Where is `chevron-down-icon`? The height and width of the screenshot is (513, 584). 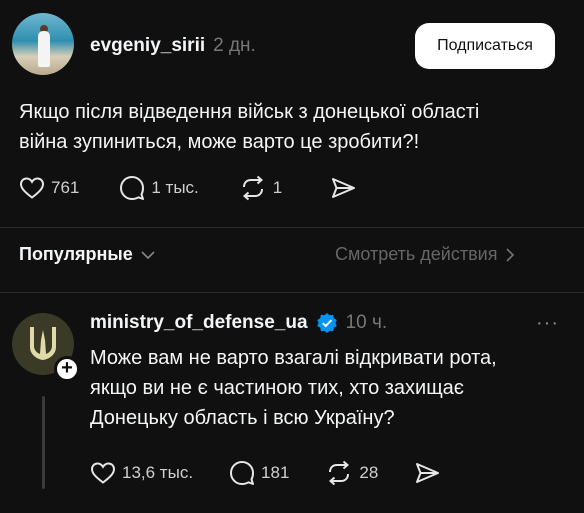 chevron-down-icon is located at coordinates (148, 254).